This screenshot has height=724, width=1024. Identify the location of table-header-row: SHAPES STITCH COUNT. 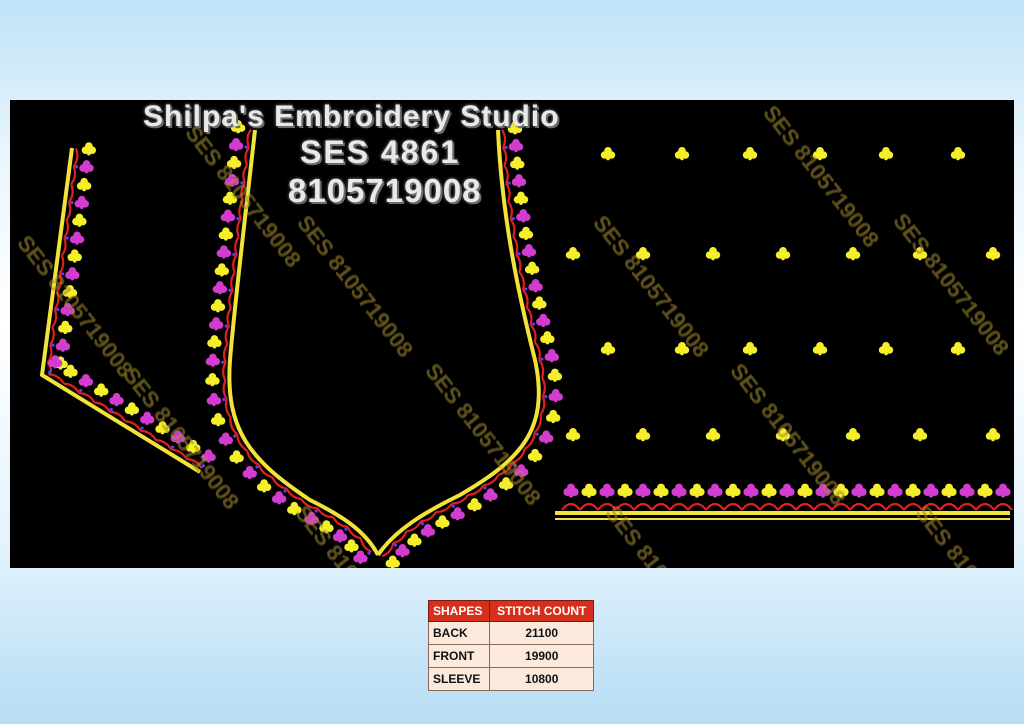
(510, 611).